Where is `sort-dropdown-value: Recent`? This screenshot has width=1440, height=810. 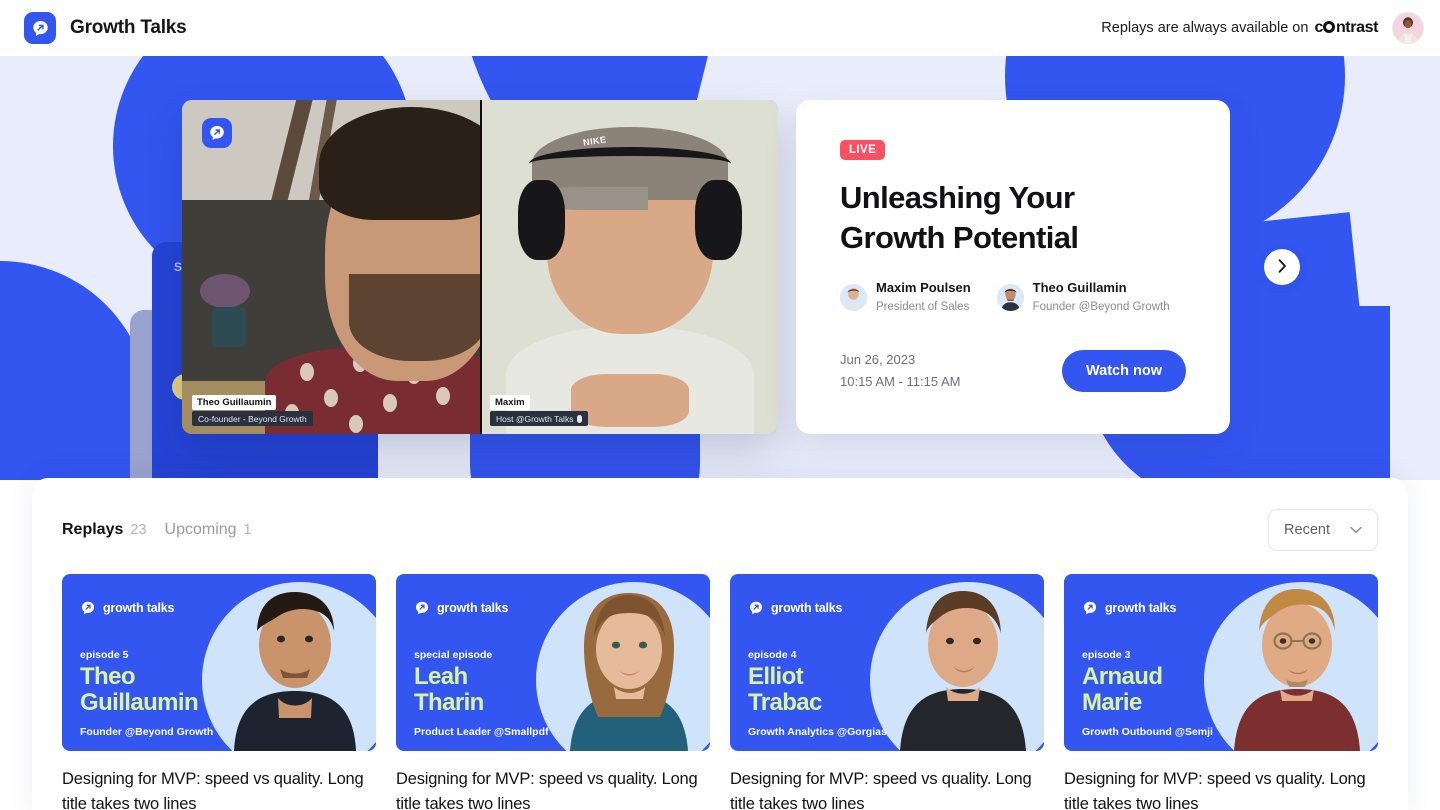
sort-dropdown-value: Recent is located at coordinates (1307, 530).